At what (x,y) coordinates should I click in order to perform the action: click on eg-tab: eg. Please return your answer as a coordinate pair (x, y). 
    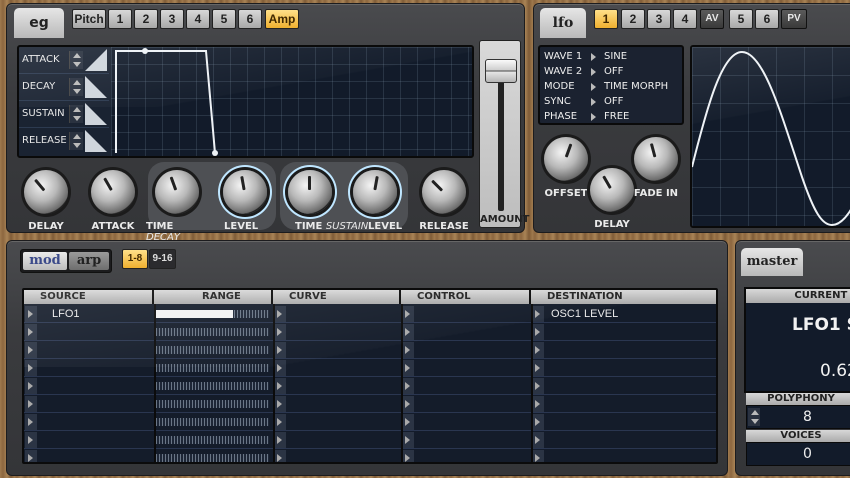
    Looking at the image, I should click on (39, 23).